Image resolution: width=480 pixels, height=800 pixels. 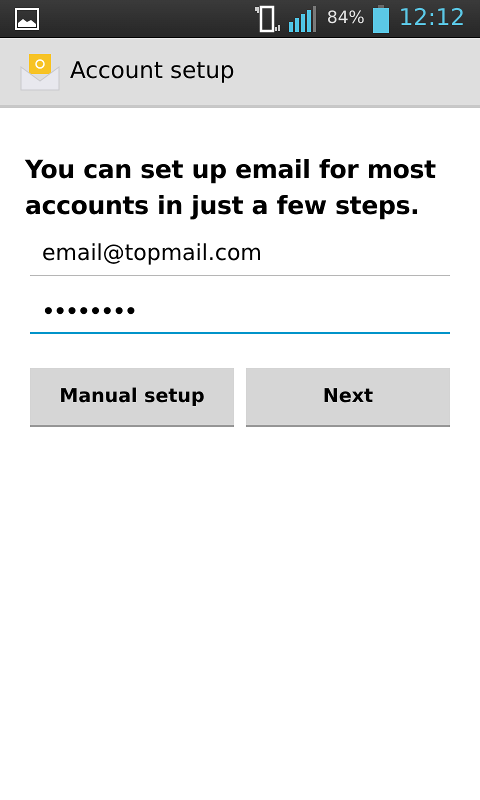 I want to click on signal-icon, so click(x=302, y=18).